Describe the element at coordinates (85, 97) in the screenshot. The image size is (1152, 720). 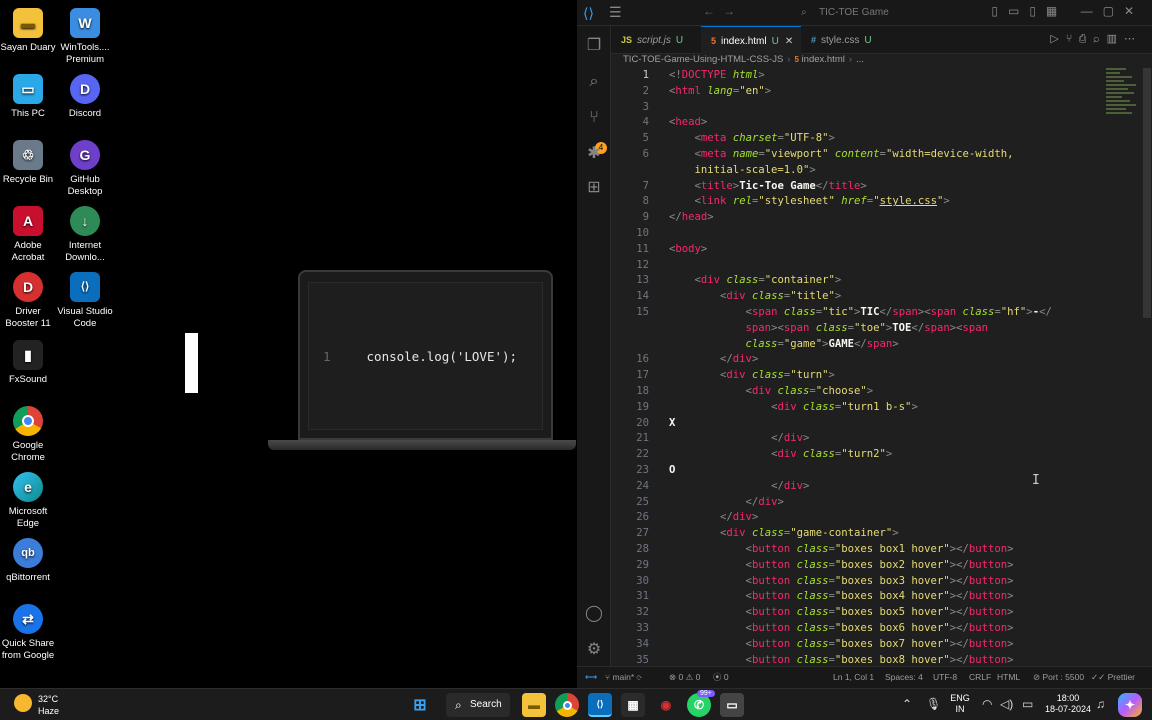
I see `desktop-icon-discord: D Discord` at that location.